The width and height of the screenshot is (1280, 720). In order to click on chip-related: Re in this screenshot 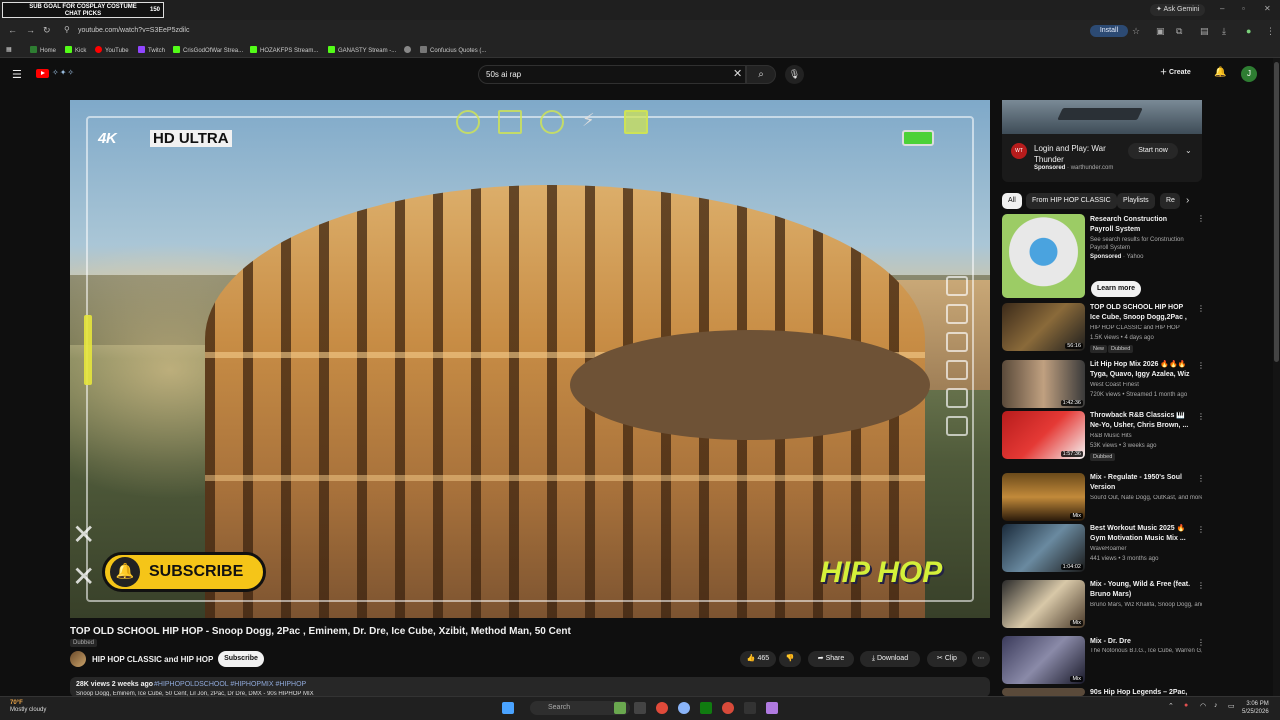, I will do `click(1170, 201)`.